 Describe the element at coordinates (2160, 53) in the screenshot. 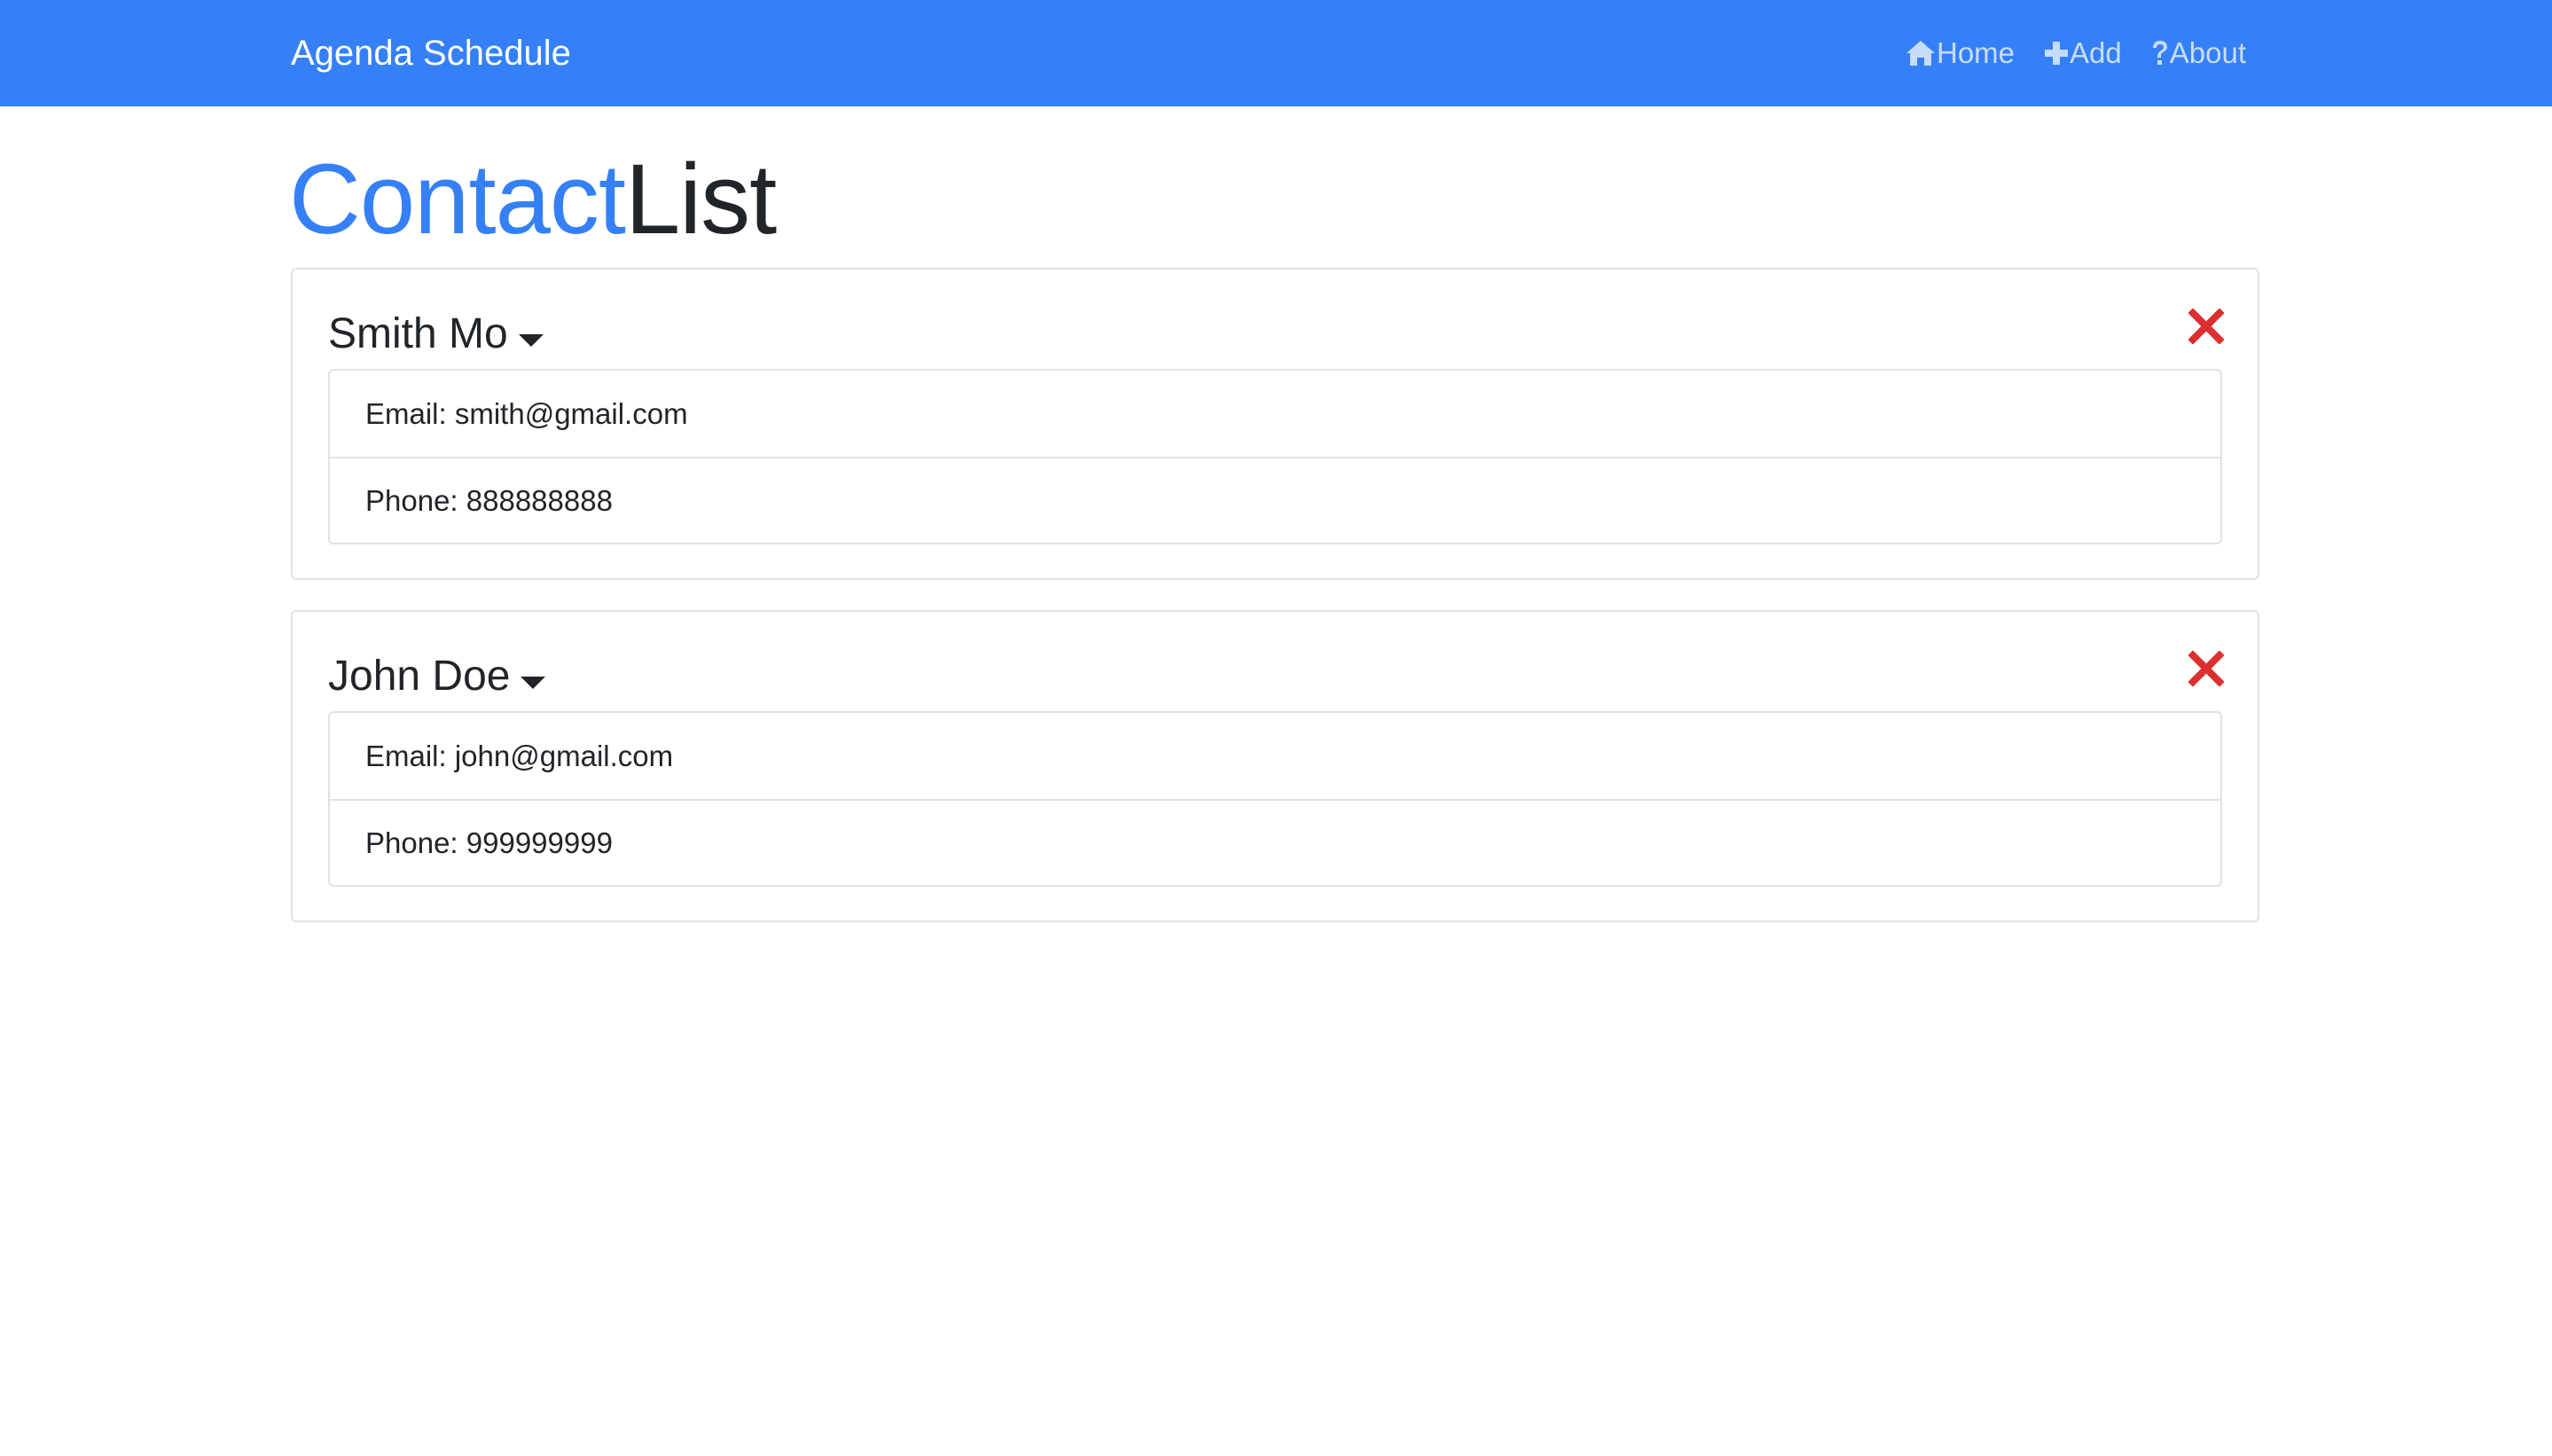

I see `question-icon` at that location.